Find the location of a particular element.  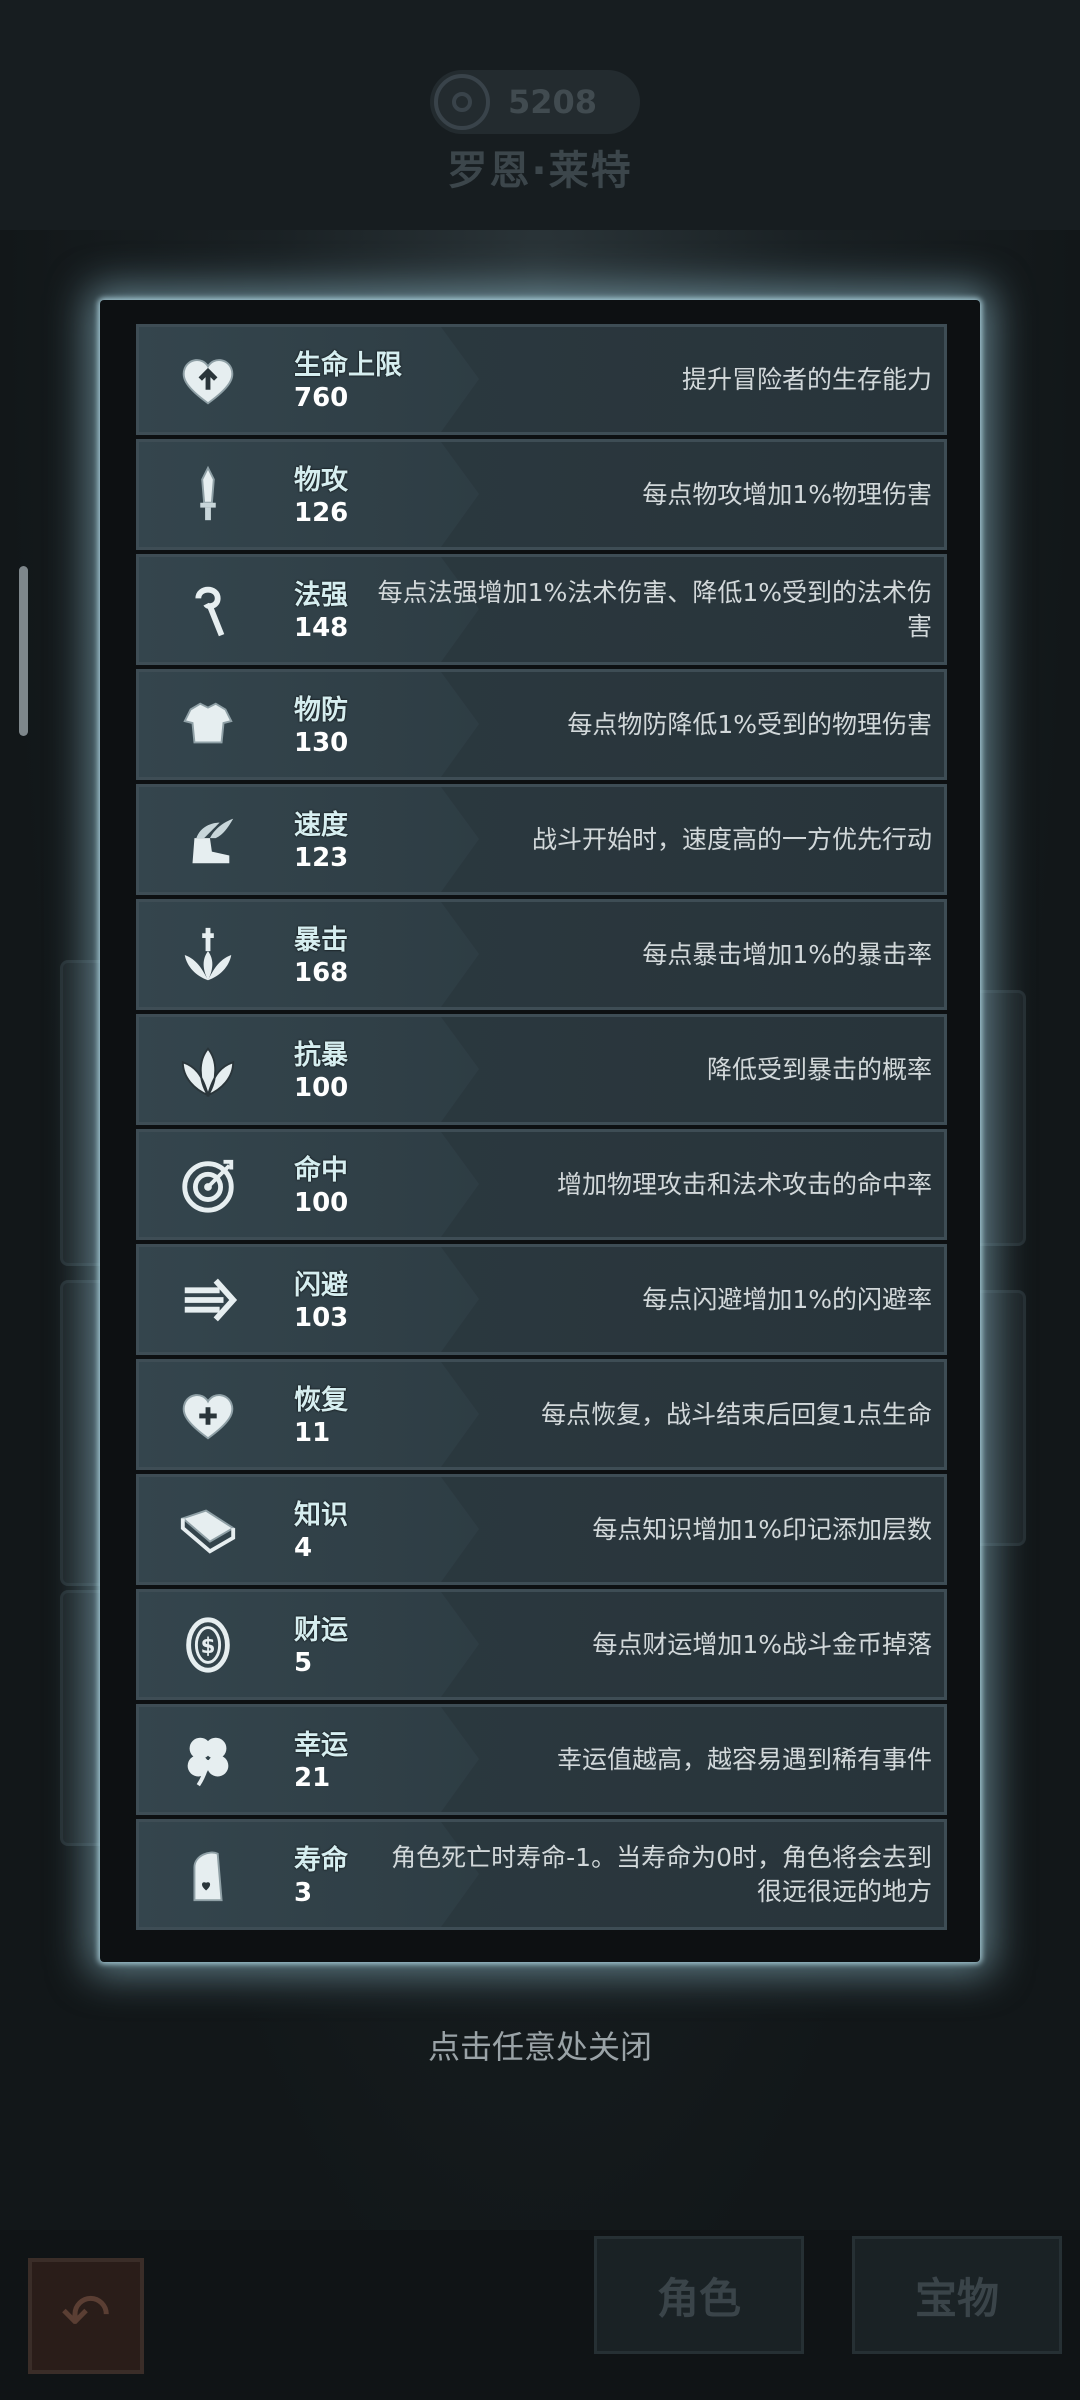

tab-character: 角色 is located at coordinates (699, 2295).